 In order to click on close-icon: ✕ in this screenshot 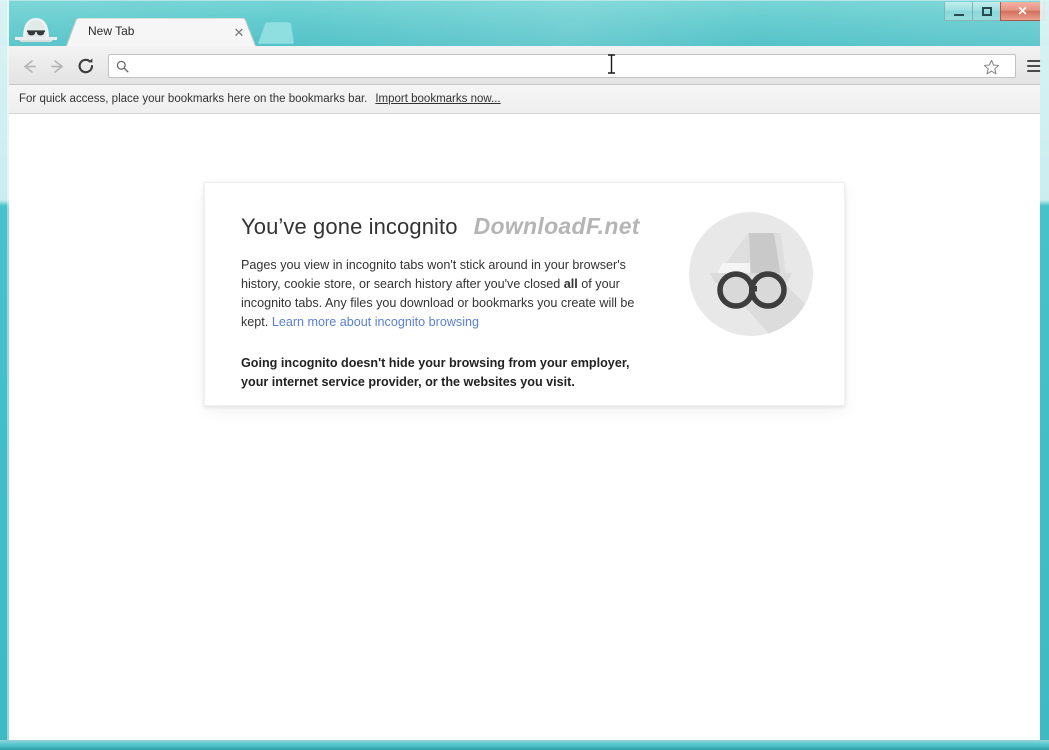, I will do `click(1022, 11)`.